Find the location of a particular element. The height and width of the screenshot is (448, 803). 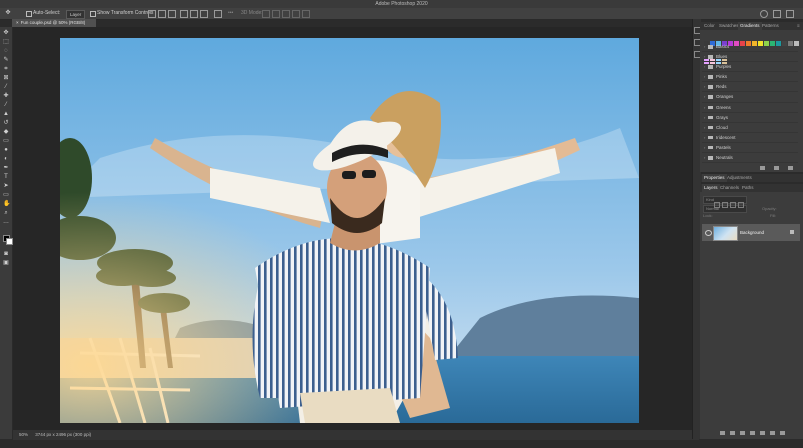

layer-row: Background is located at coordinates (751, 232).